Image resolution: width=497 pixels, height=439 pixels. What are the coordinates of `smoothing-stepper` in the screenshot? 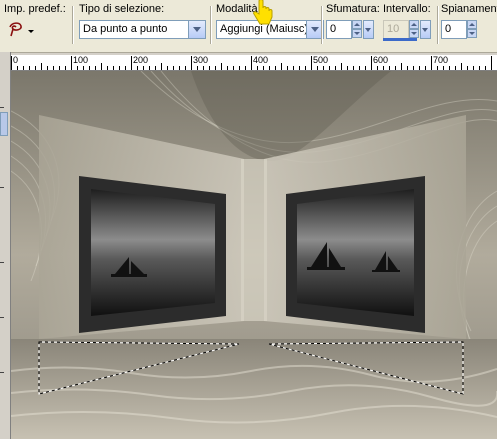 It's located at (472, 29).